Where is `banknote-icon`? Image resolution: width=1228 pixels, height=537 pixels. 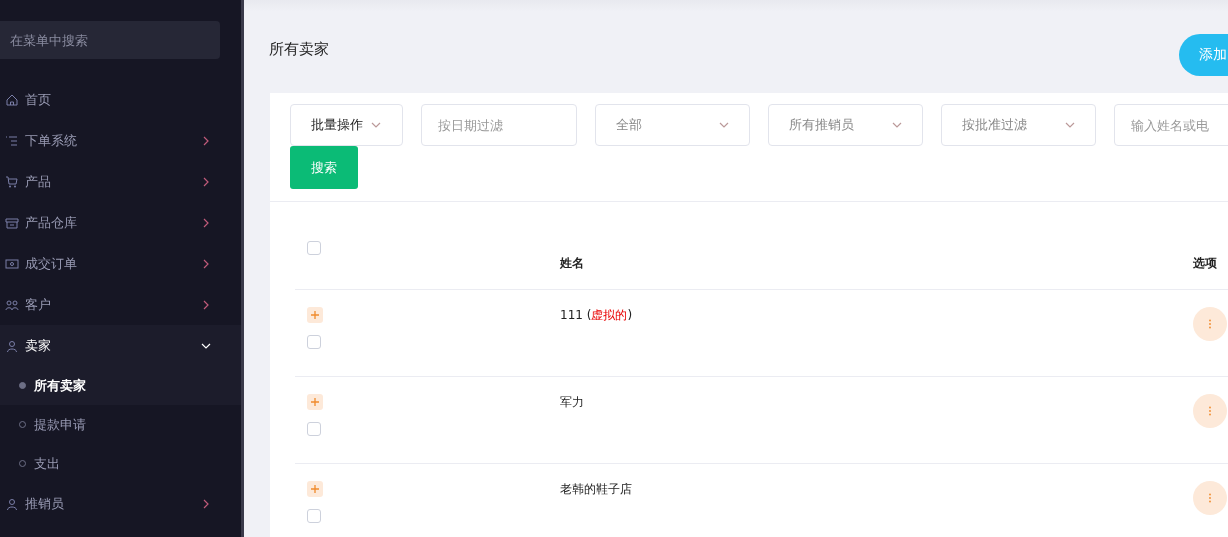
banknote-icon is located at coordinates (12, 263).